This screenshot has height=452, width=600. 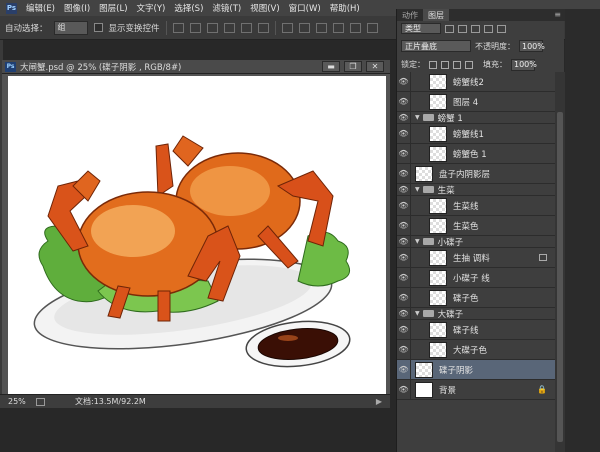 I want to click on align-top-icon, so click(x=178, y=27).